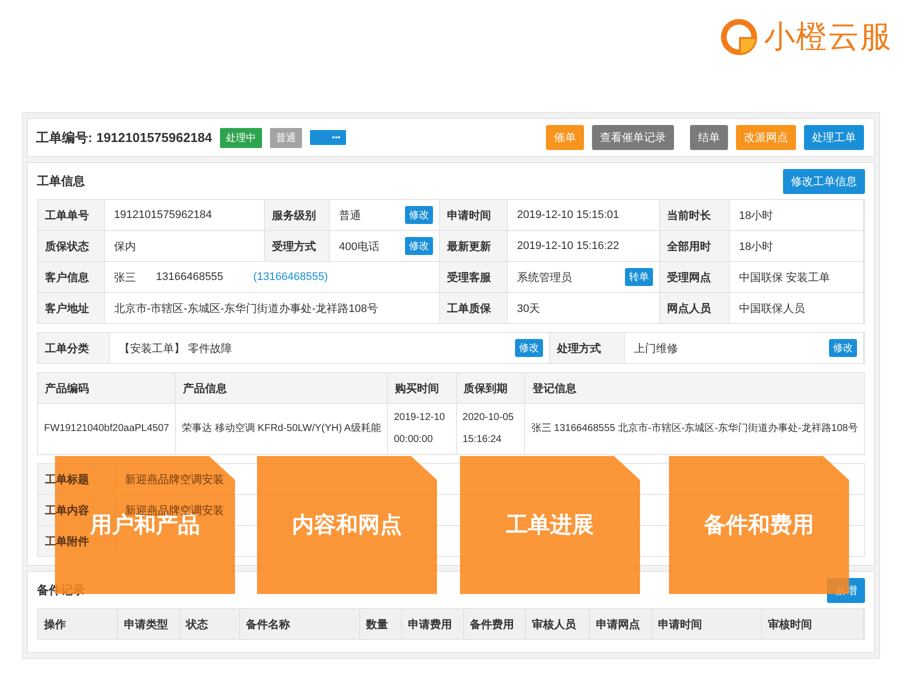 This screenshot has width=906, height=684. Describe the element at coordinates (300, 624) in the screenshot. I see `column-header: 备件名称` at that location.